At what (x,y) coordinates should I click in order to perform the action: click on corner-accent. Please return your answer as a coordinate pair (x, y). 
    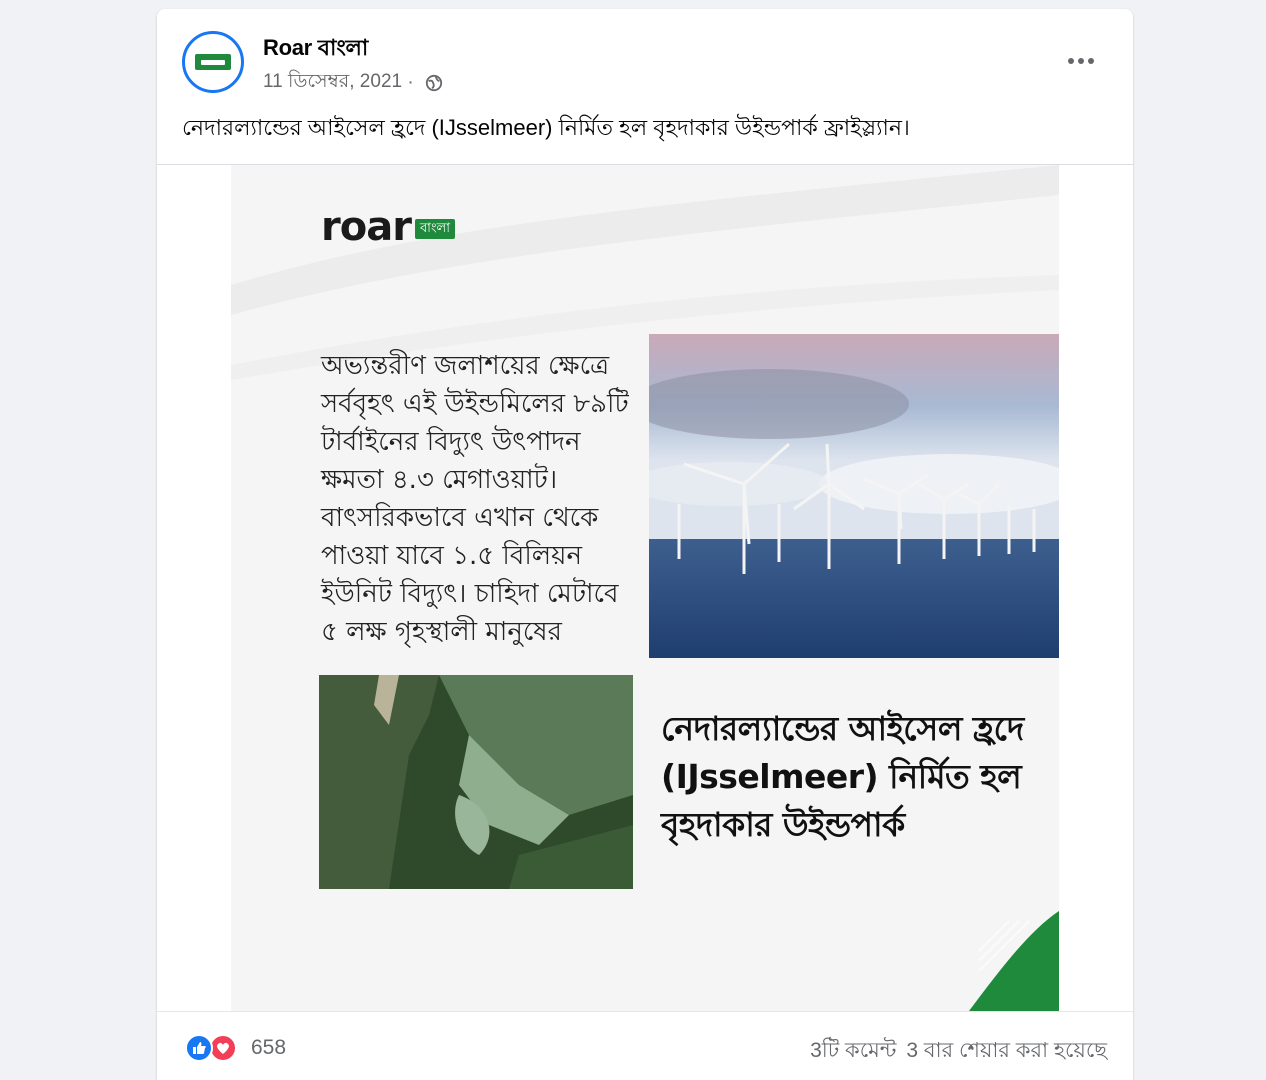
    Looking at the image, I should click on (1014, 961).